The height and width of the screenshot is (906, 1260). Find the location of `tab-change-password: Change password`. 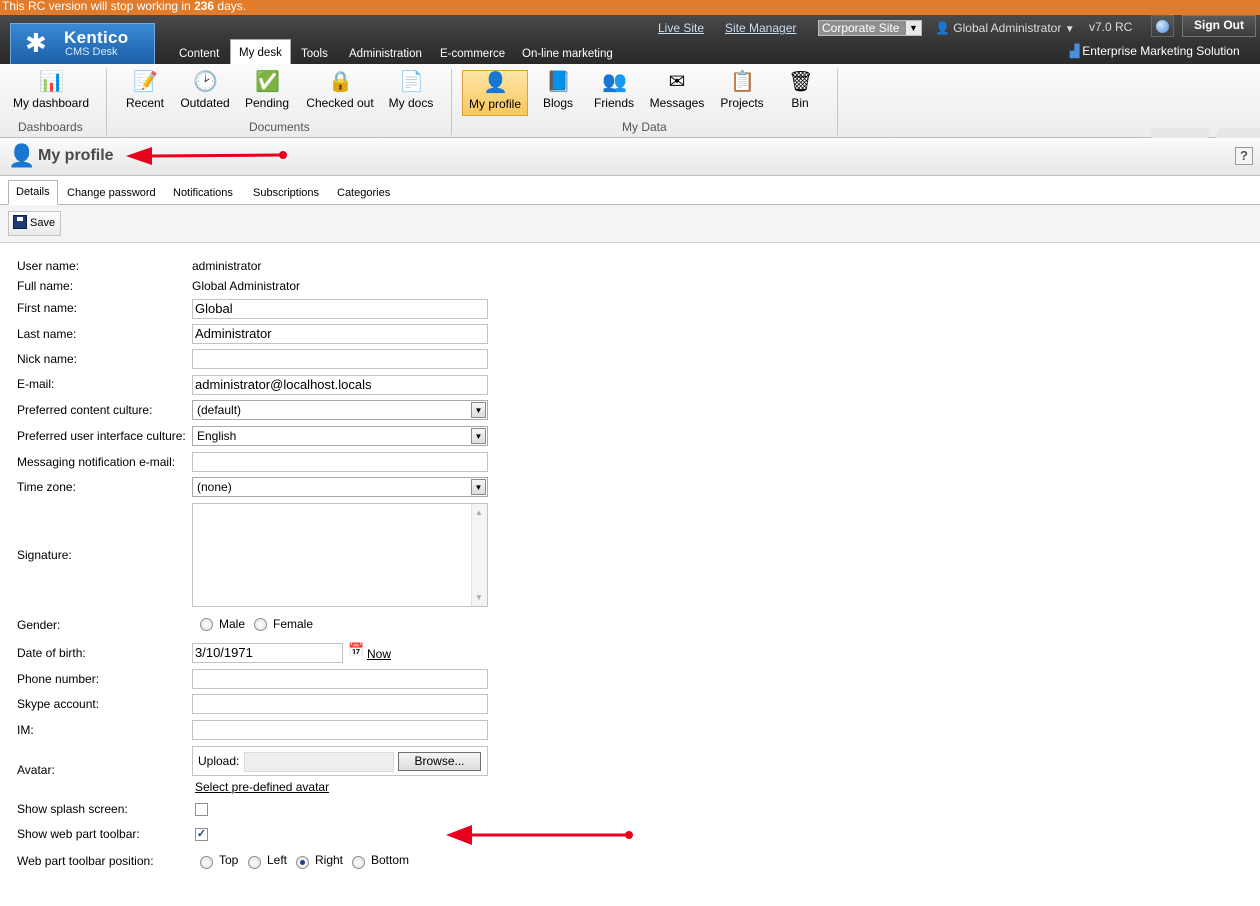

tab-change-password: Change password is located at coordinates (111, 193).